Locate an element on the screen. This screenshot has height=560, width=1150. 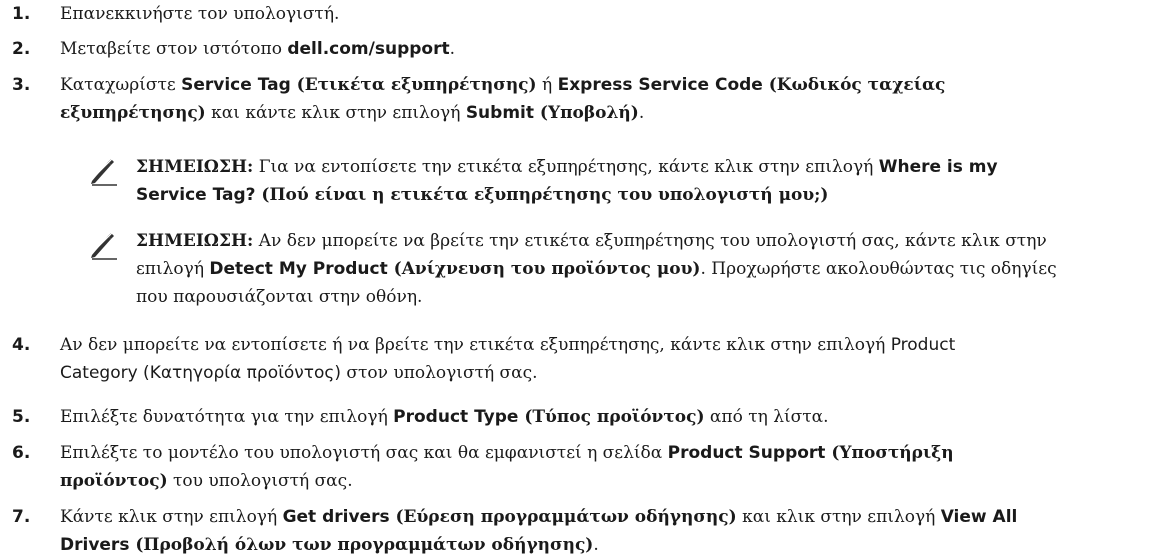
step-text: Επανεκκινήστε τον υπολογιστή. is located at coordinates (200, 14).